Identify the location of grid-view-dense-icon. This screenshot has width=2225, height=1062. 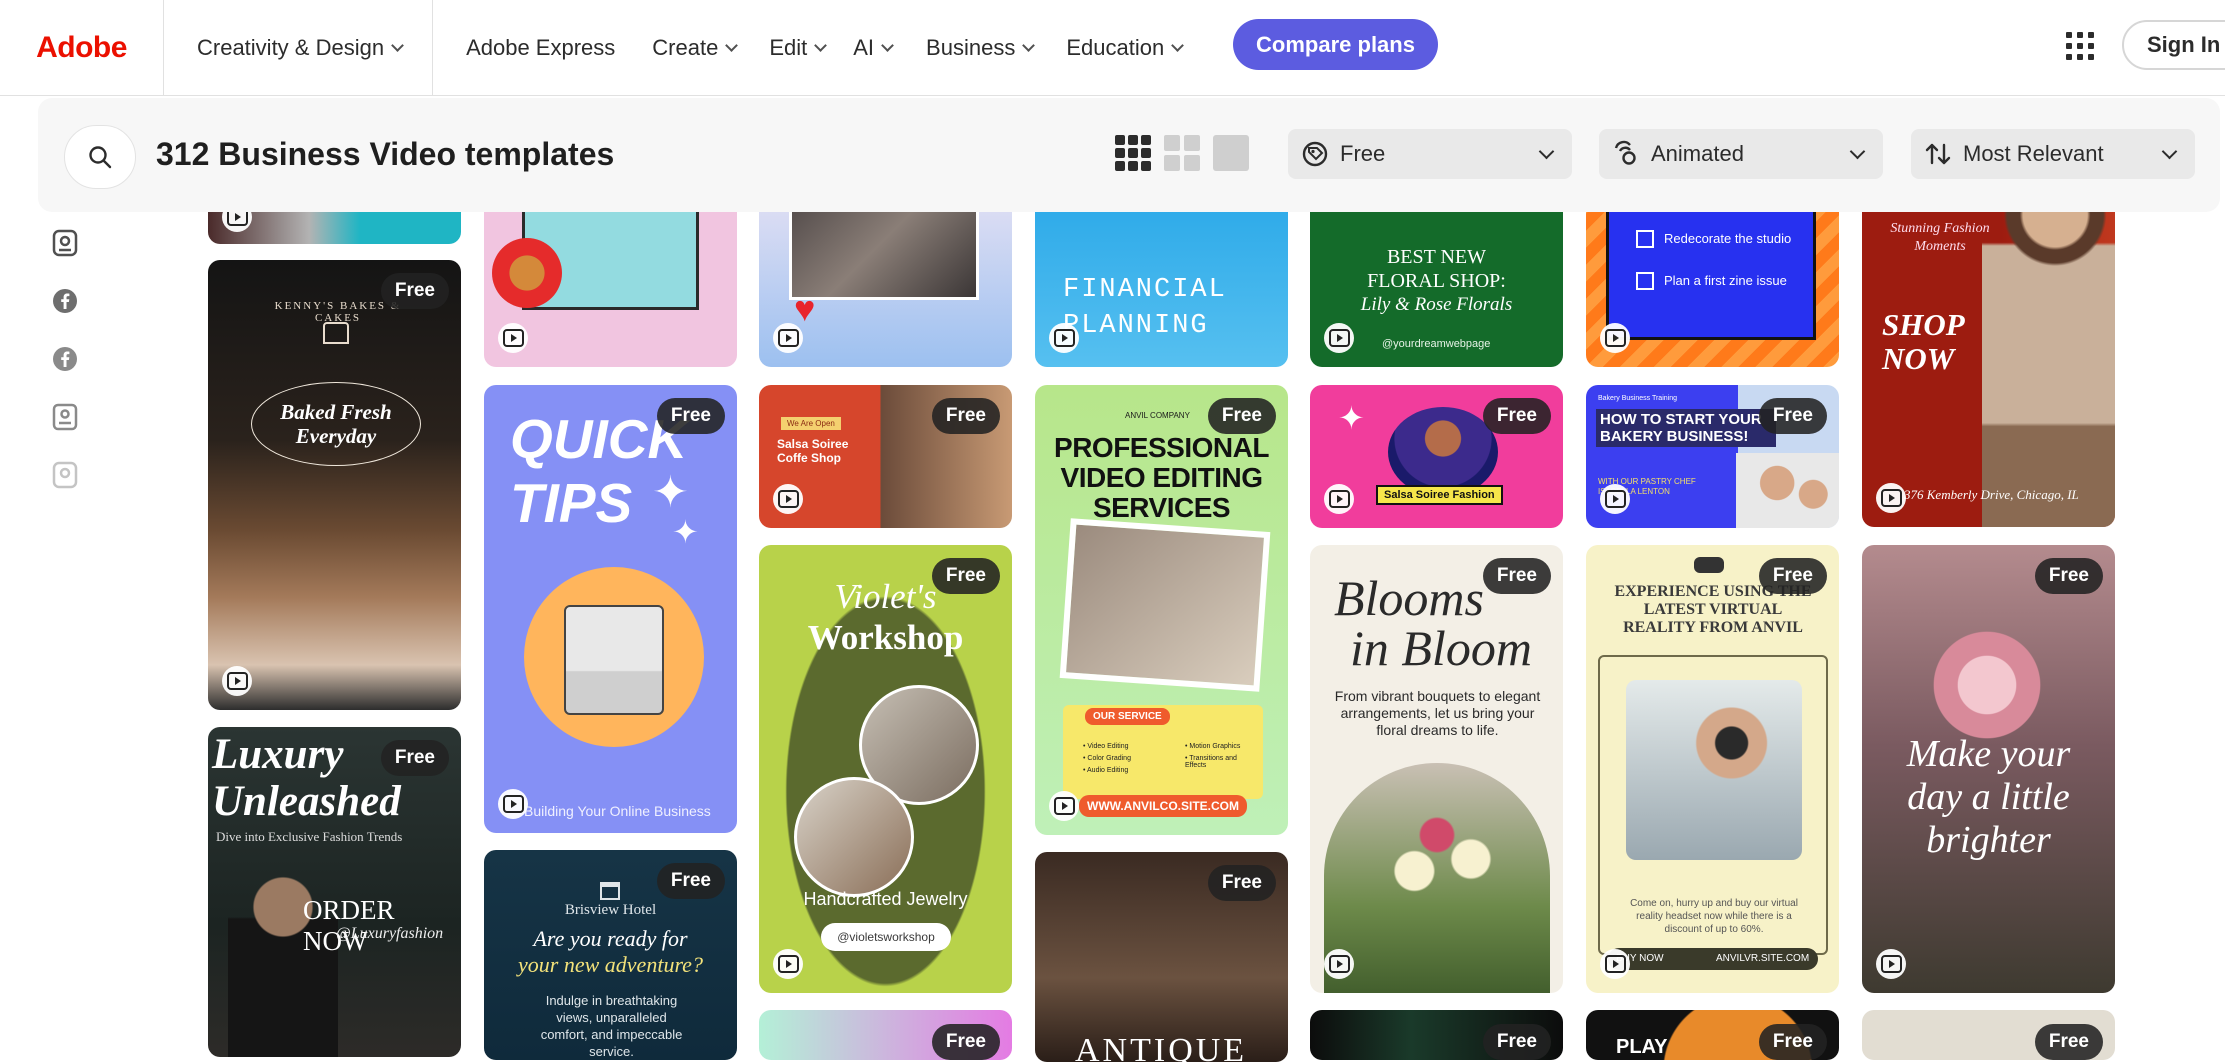
(1133, 153).